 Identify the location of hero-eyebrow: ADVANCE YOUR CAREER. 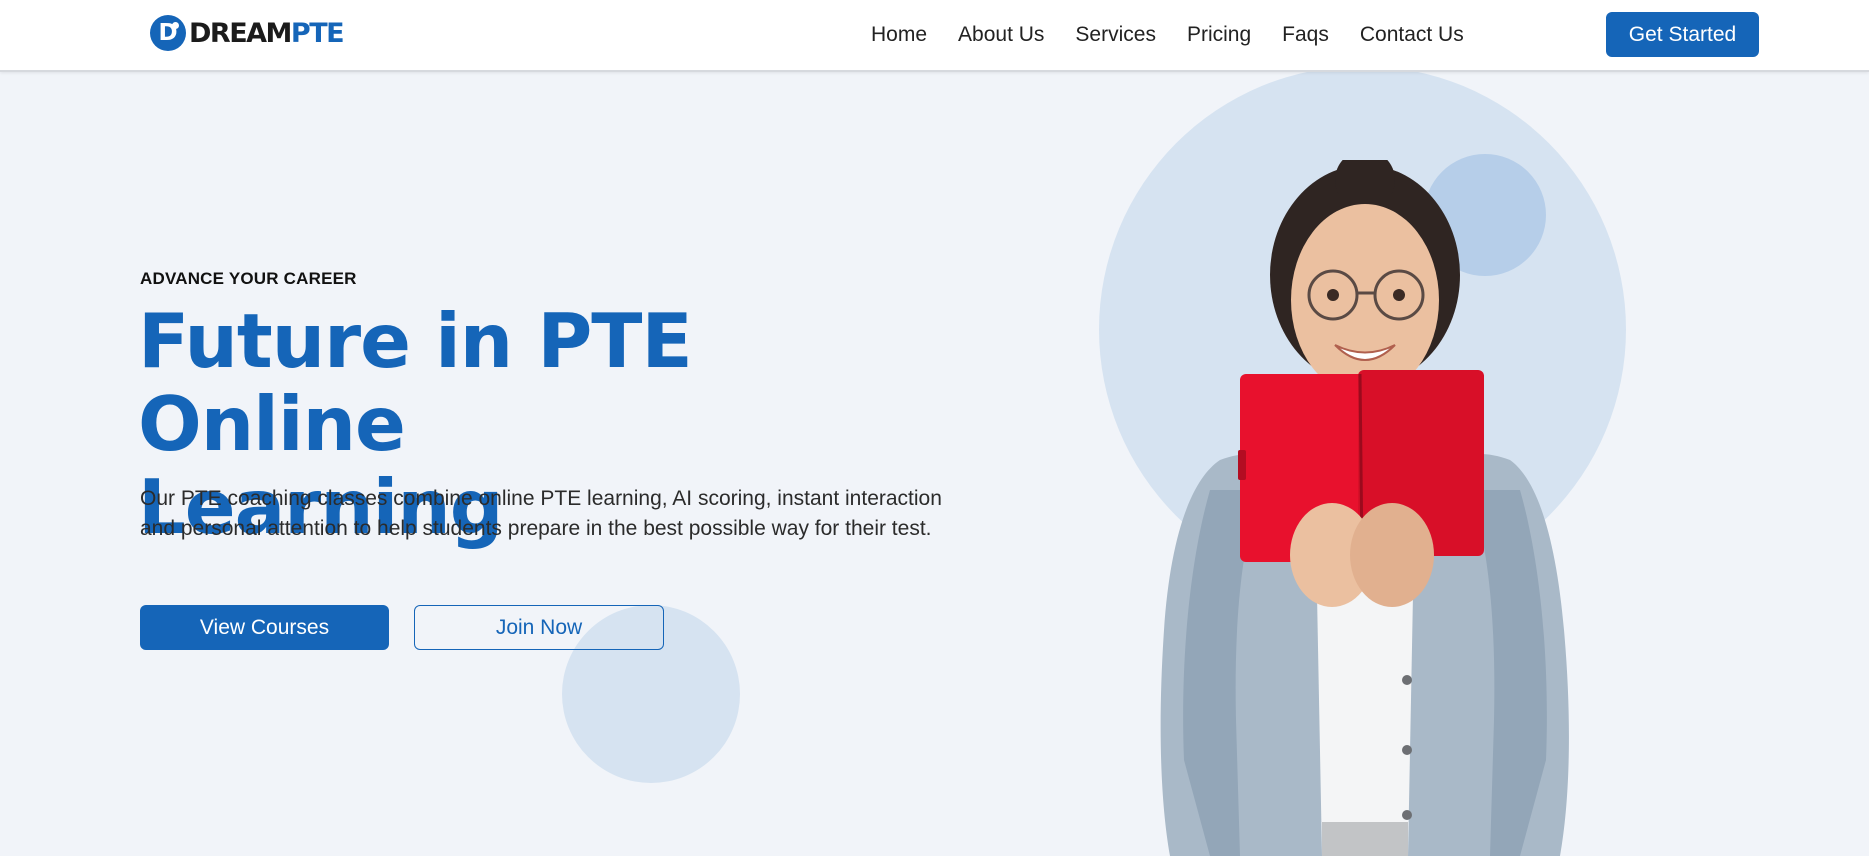
(248, 278).